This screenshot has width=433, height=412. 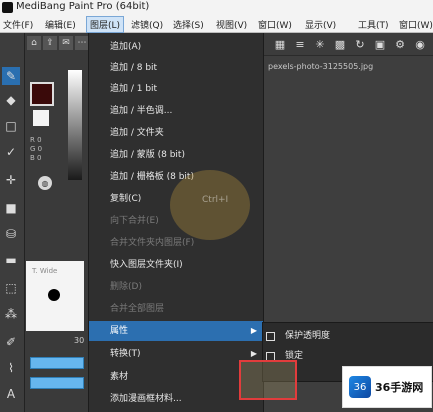 What do you see at coordinates (36, 140) in the screenshot?
I see `color-r-value: R 0` at bounding box center [36, 140].